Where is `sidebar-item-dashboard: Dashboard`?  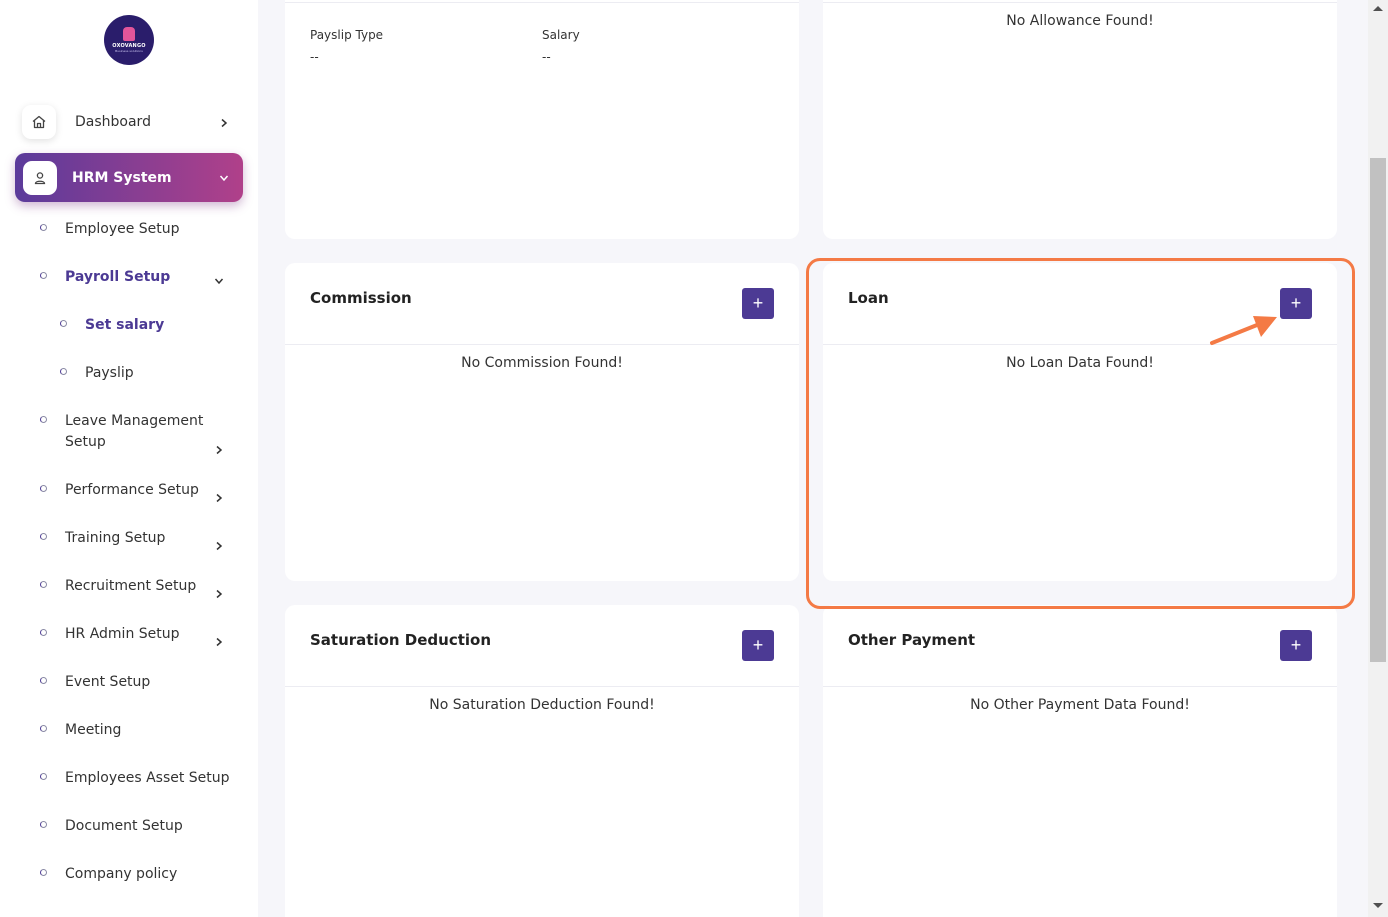
sidebar-item-dashboard: Dashboard is located at coordinates (129, 122).